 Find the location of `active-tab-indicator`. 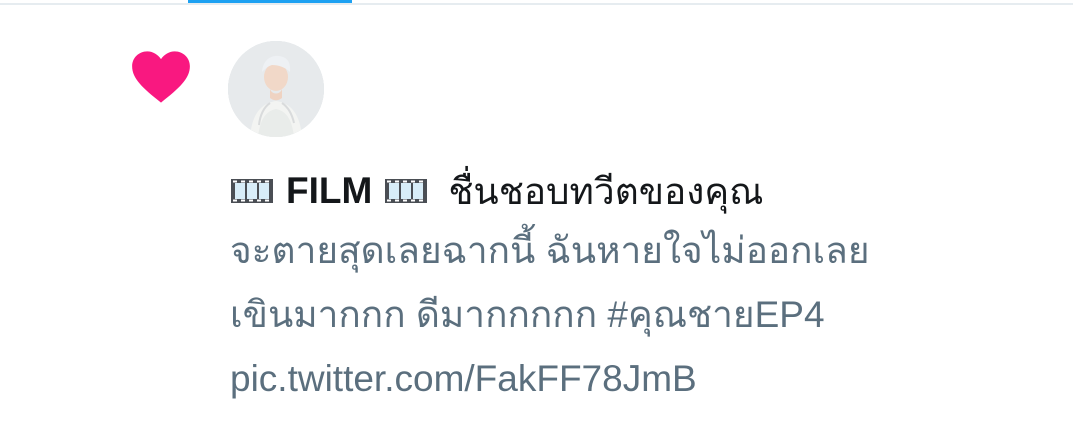

active-tab-indicator is located at coordinates (270, 1).